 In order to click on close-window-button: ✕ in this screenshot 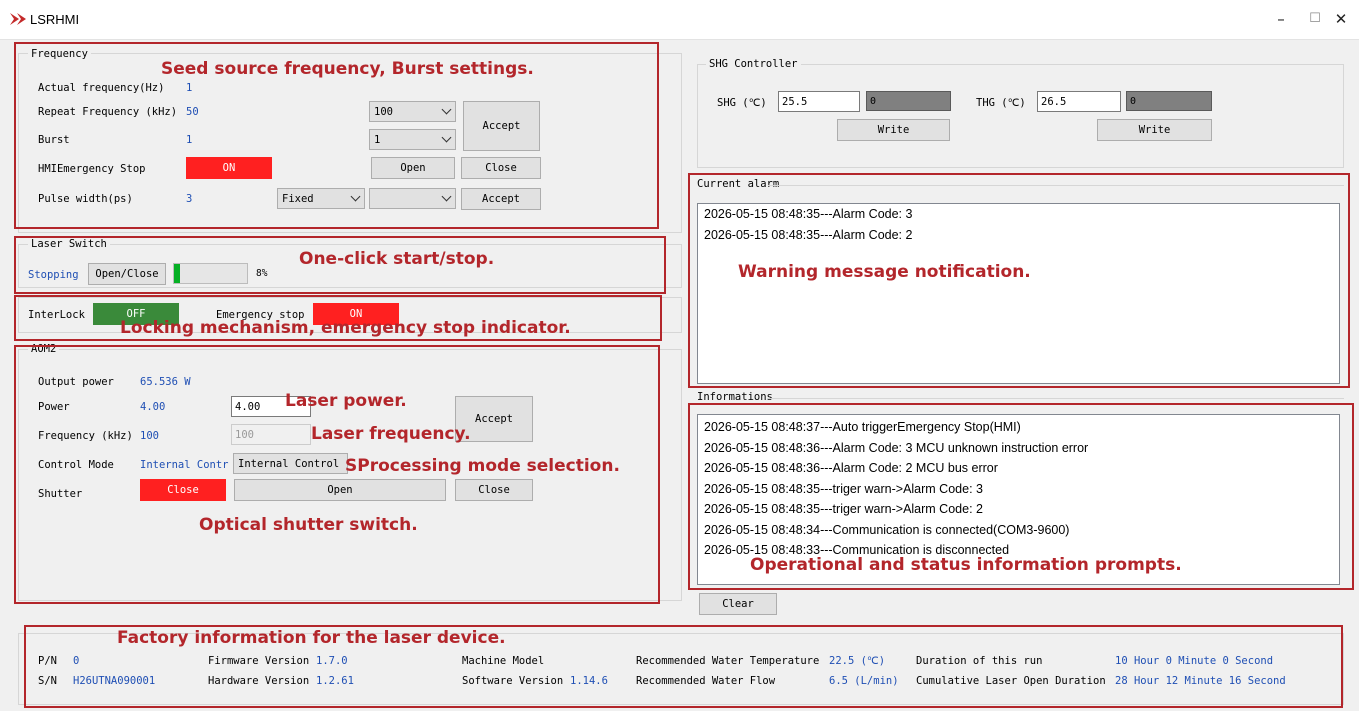, I will do `click(1341, 19)`.